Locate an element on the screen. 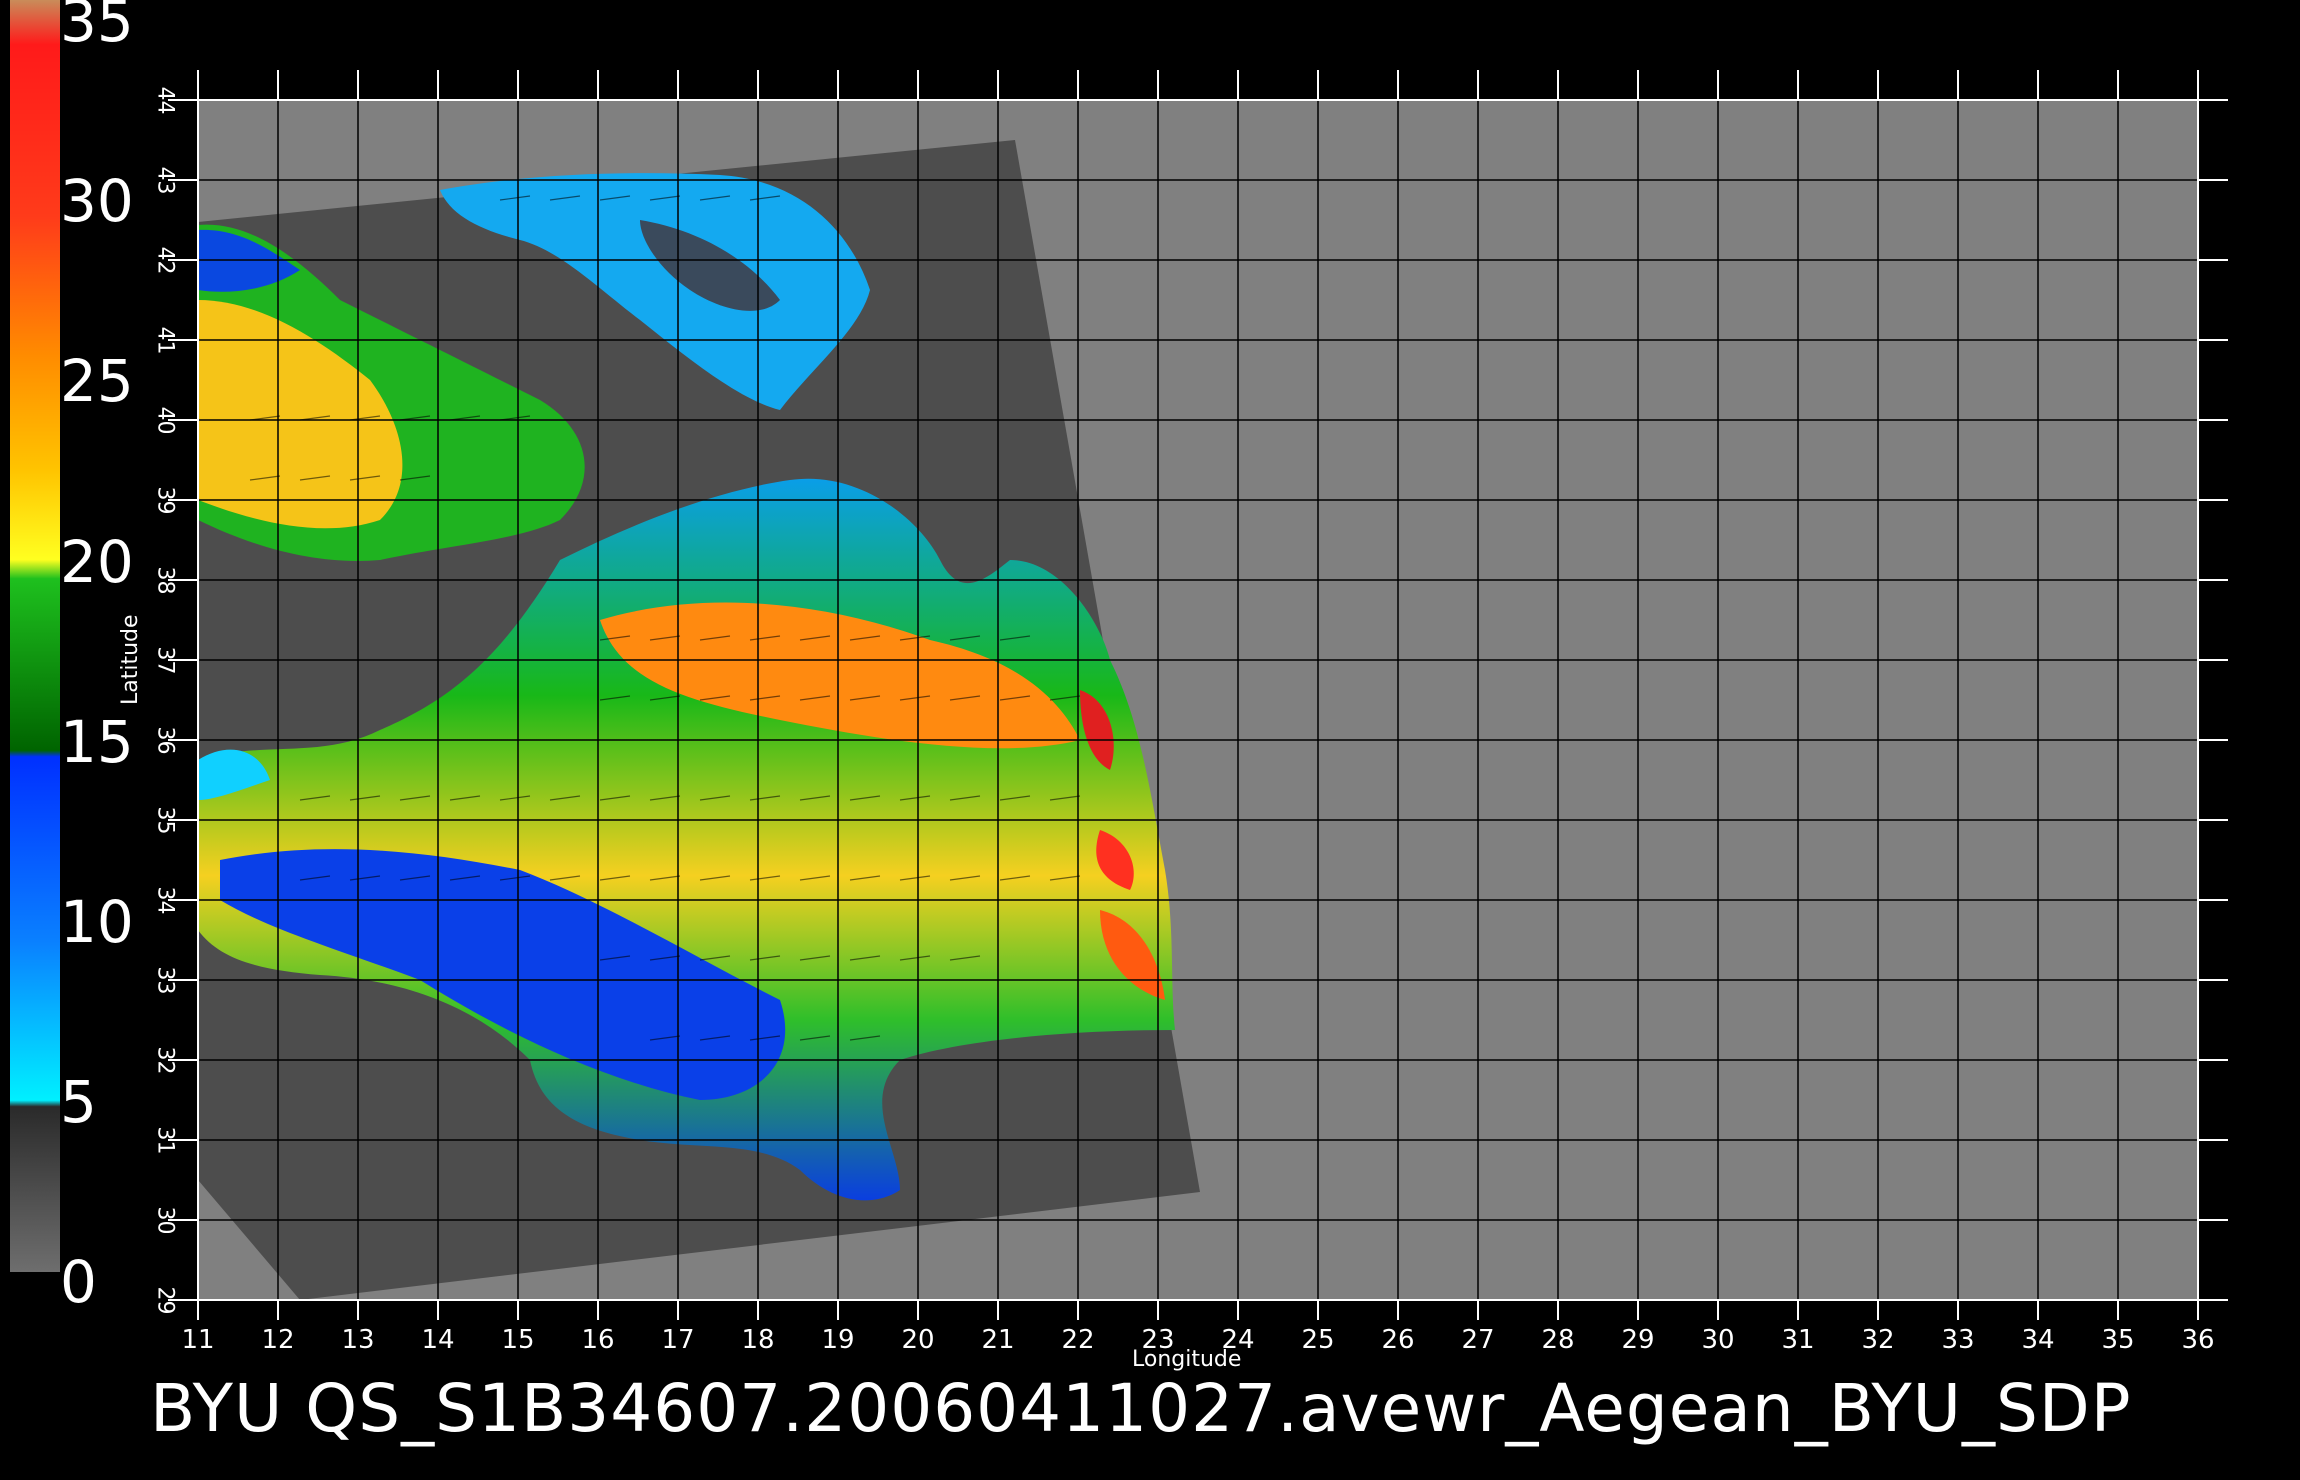 The width and height of the screenshot is (2300, 1480). y-tick-label: 36 is located at coordinates (165, 740).